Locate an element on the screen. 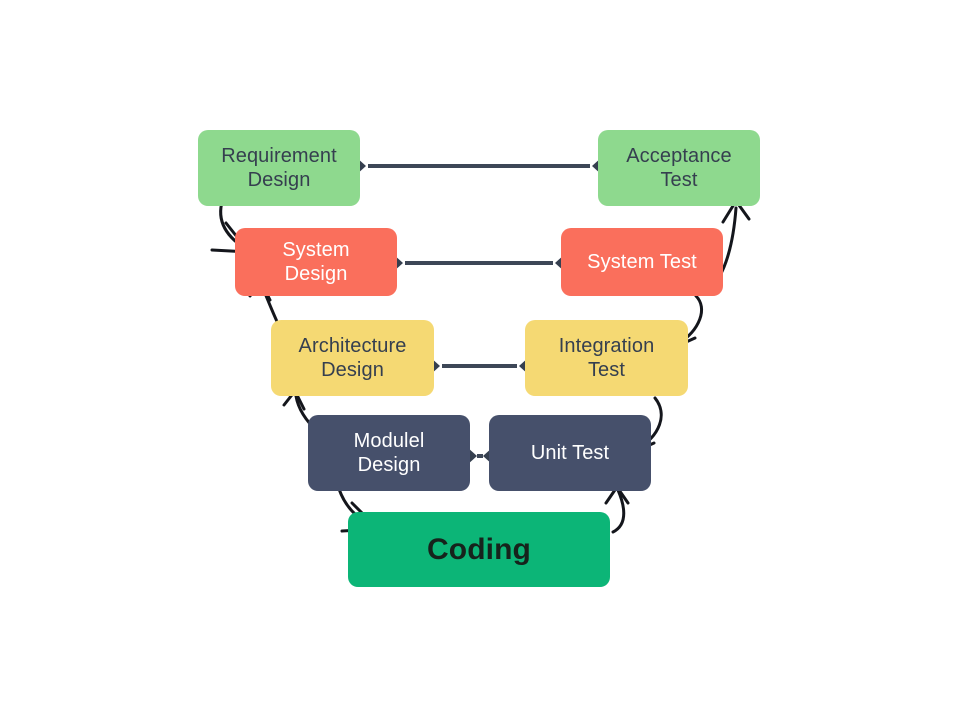  node-system-design: System Design is located at coordinates (316, 262).